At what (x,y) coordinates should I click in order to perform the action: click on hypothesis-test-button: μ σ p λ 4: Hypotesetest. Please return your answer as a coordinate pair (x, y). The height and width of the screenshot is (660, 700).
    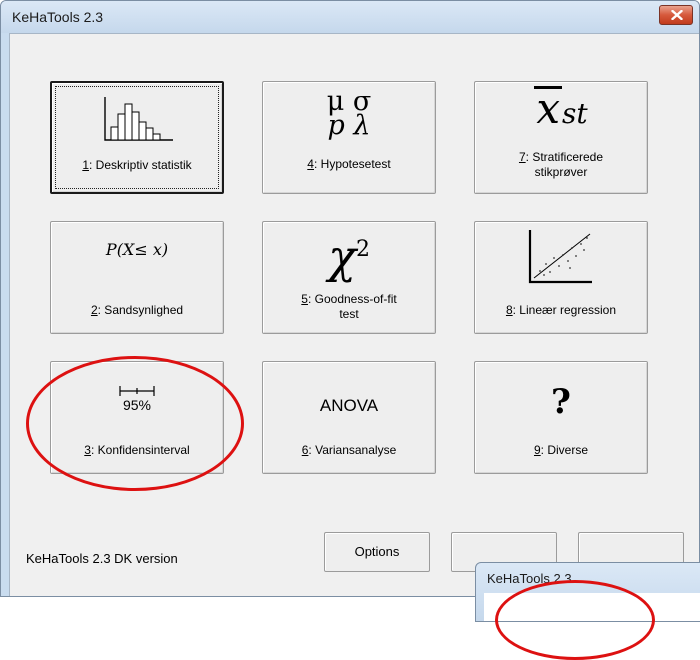
    Looking at the image, I should click on (349, 137).